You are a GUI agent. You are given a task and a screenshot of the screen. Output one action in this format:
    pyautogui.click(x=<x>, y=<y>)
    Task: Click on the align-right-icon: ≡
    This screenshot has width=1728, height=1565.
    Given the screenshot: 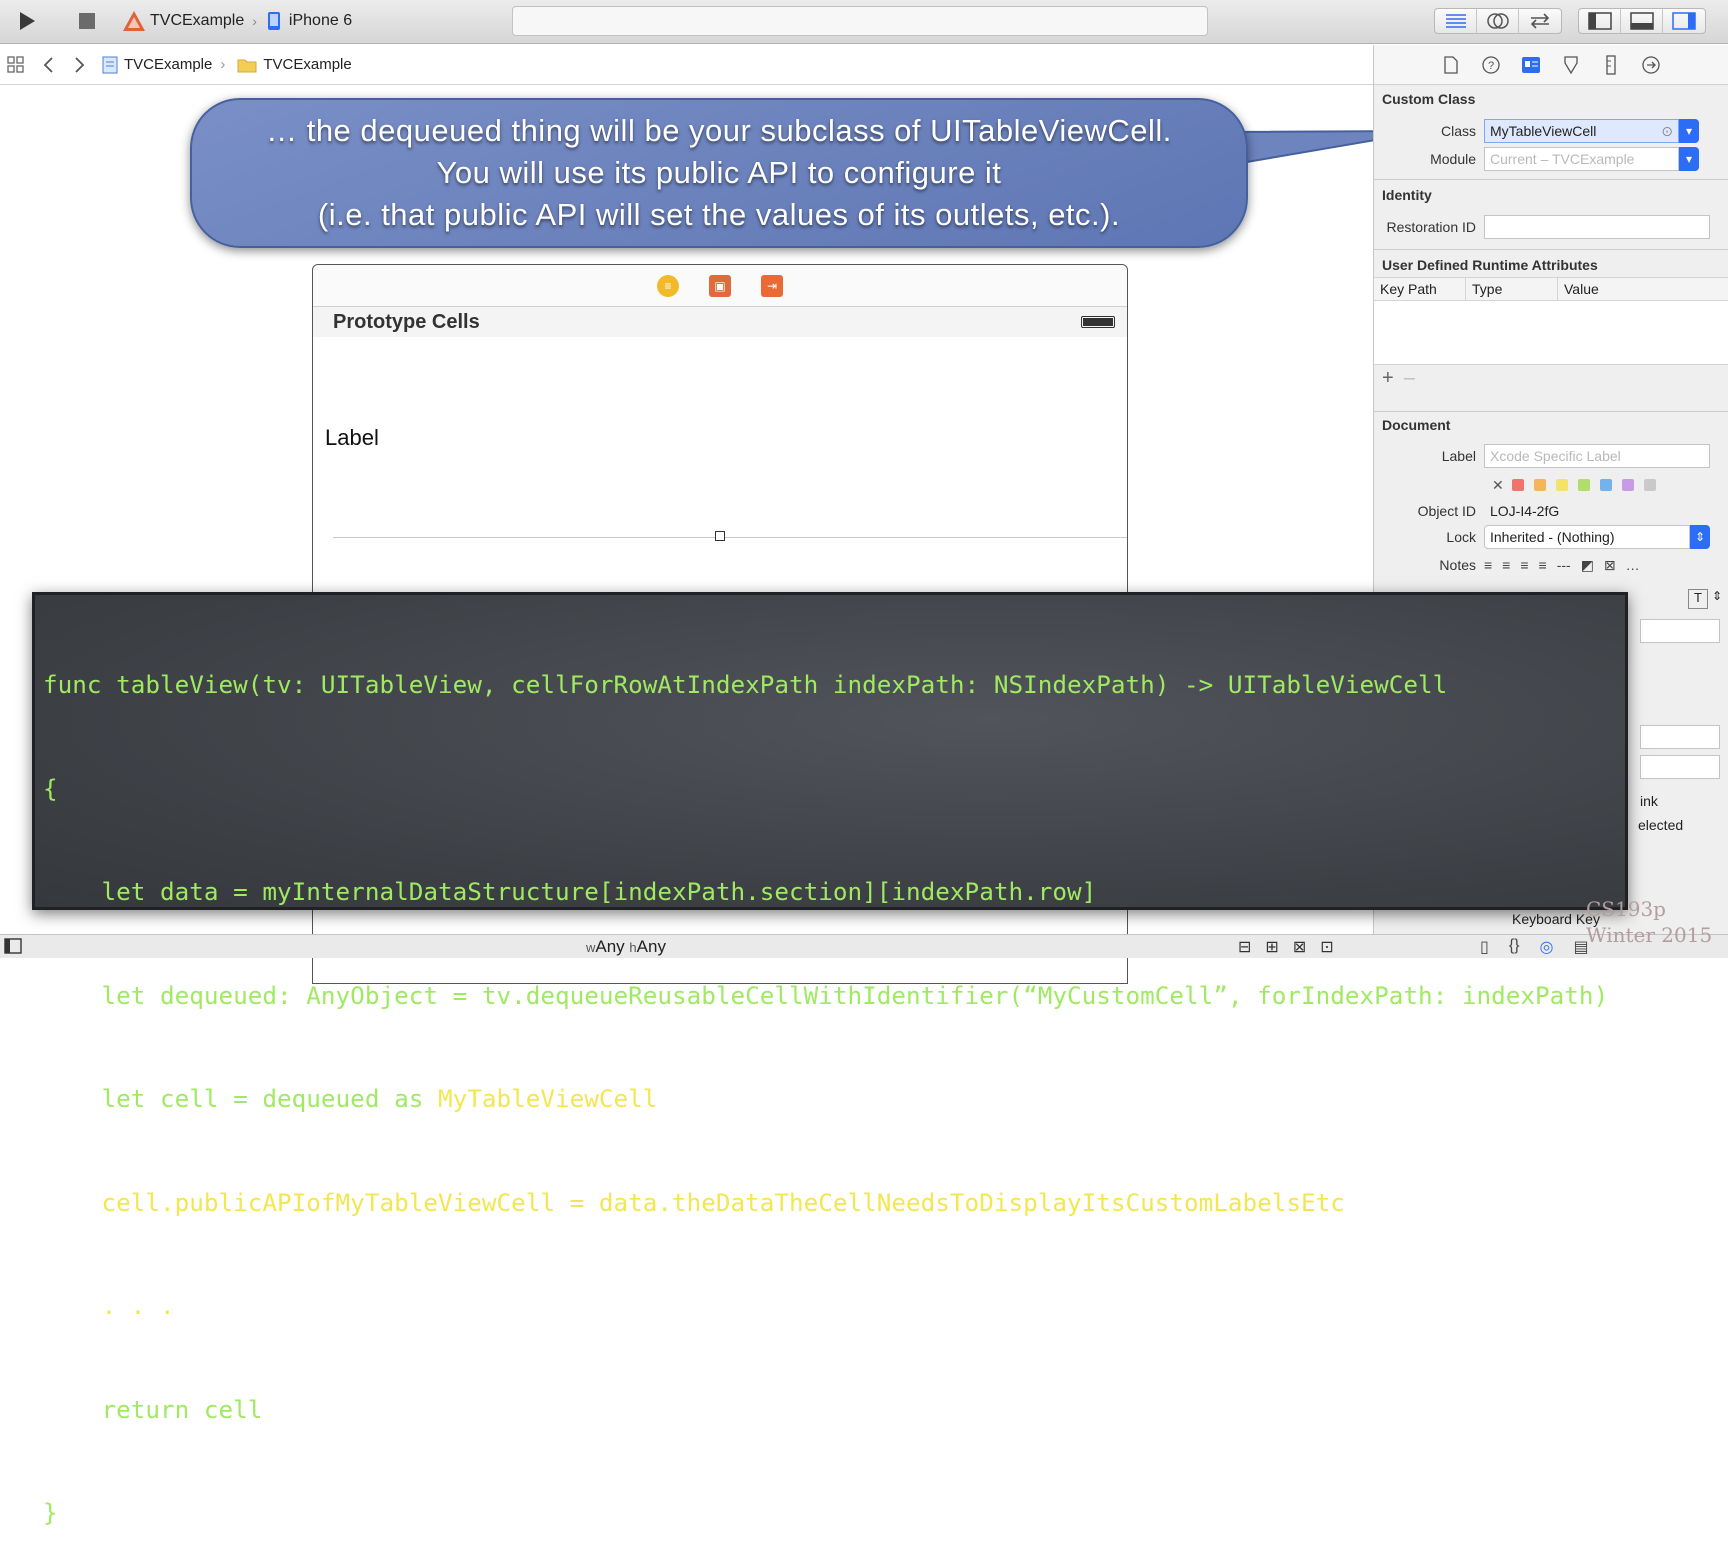 What is the action you would take?
    pyautogui.click(x=1524, y=565)
    